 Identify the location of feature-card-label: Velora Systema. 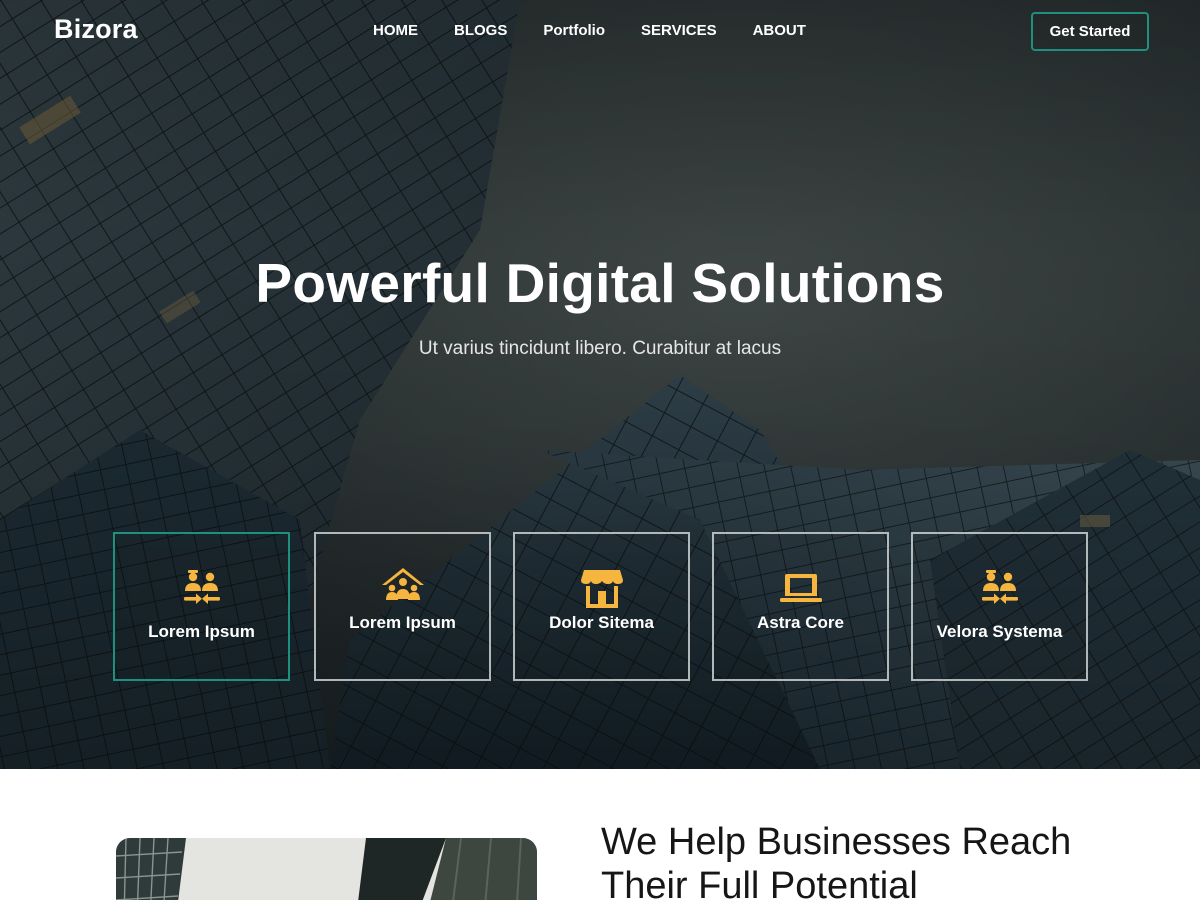
(999, 631).